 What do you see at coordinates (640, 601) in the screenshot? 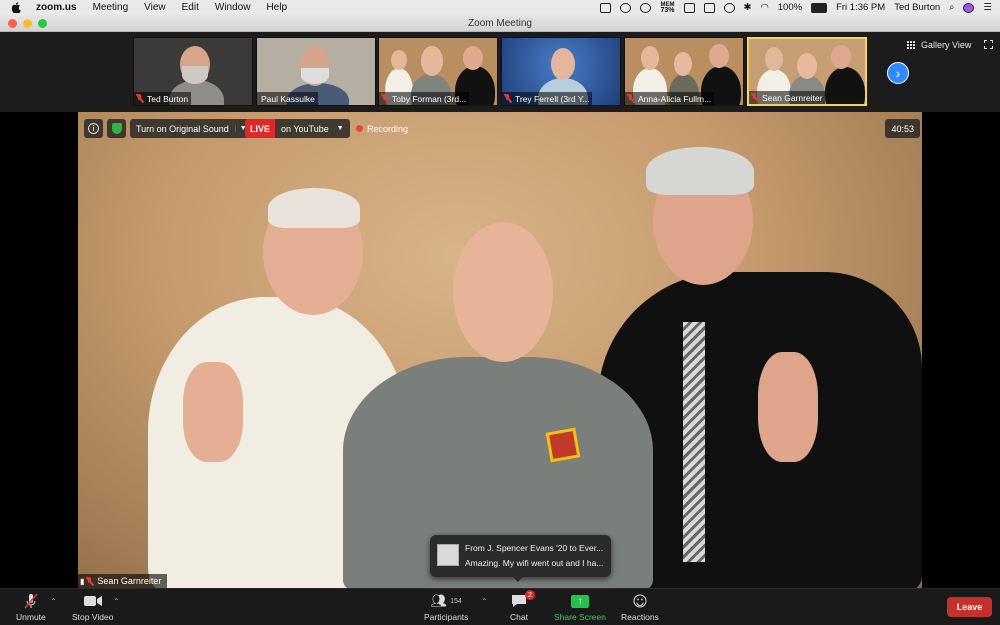
I see `smiley-icon` at bounding box center [640, 601].